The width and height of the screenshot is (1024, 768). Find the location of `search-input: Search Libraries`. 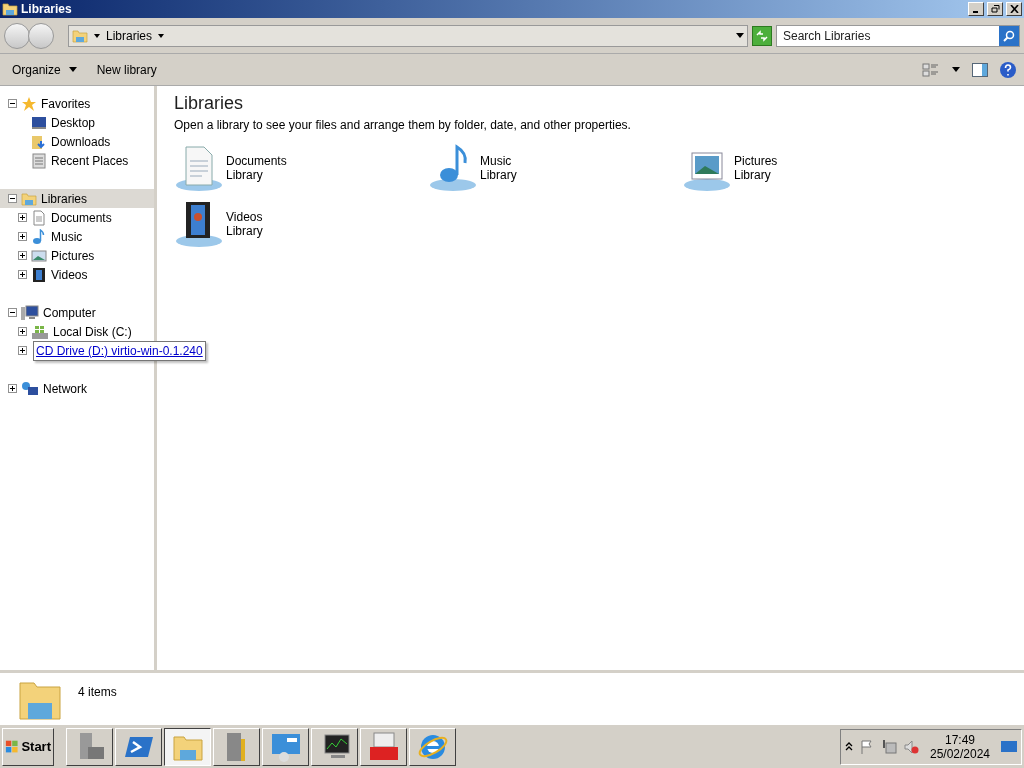

search-input: Search Libraries is located at coordinates (891, 35).